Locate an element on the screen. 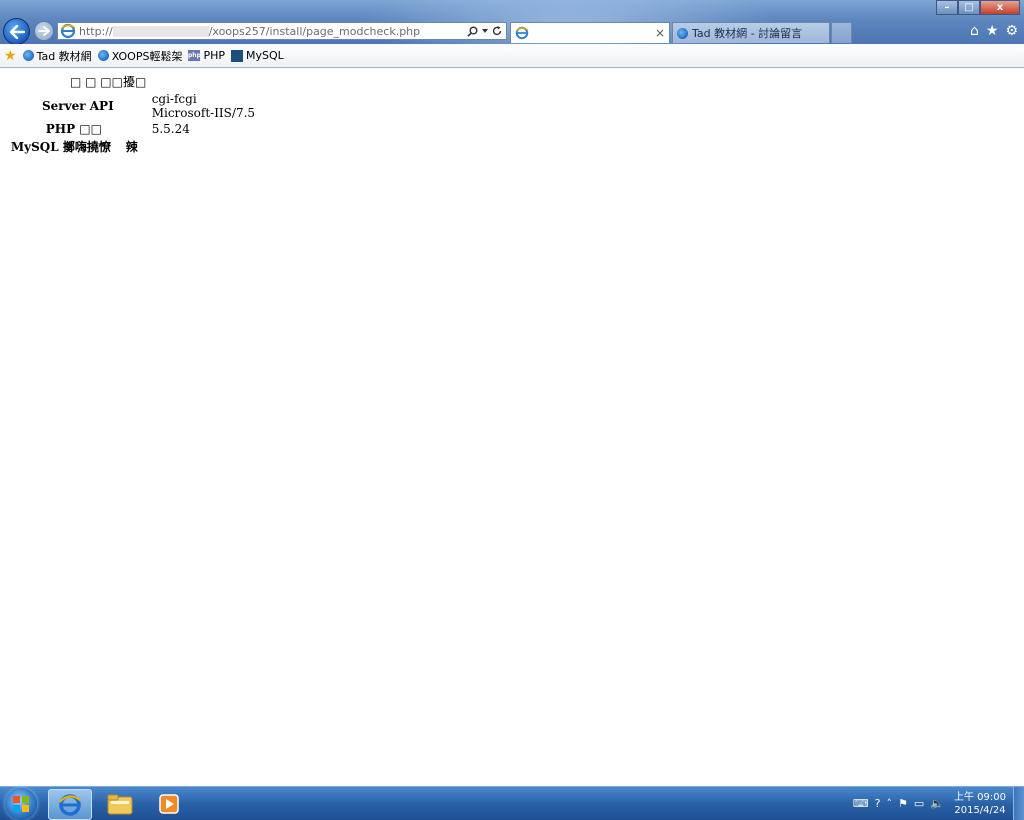  favorite-label: MySQL is located at coordinates (265, 55).